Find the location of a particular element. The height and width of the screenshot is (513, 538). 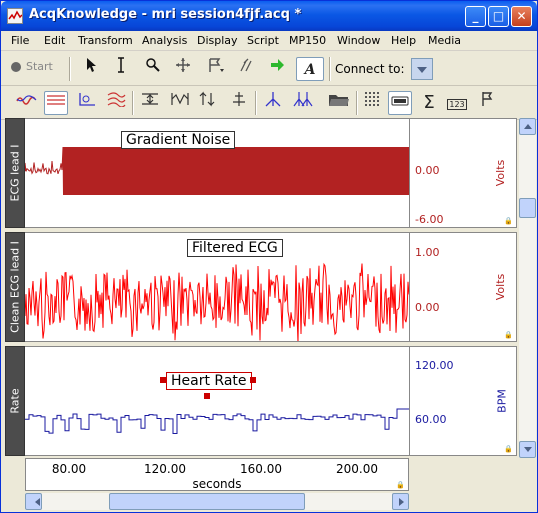

menu-mp150: MP150 is located at coordinates (307, 40).